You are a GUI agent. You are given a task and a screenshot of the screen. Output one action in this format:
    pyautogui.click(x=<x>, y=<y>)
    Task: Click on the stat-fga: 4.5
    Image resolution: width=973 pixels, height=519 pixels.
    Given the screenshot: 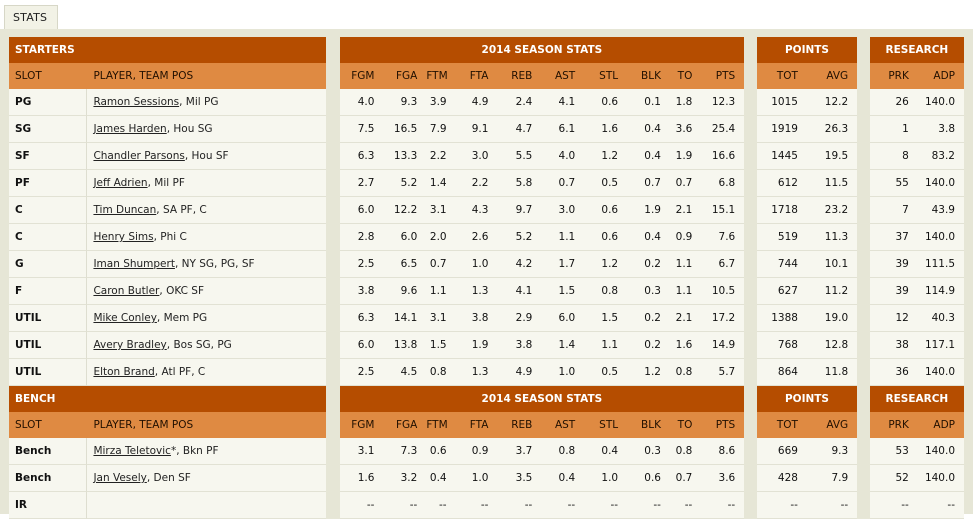 What is the action you would take?
    pyautogui.click(x=405, y=372)
    